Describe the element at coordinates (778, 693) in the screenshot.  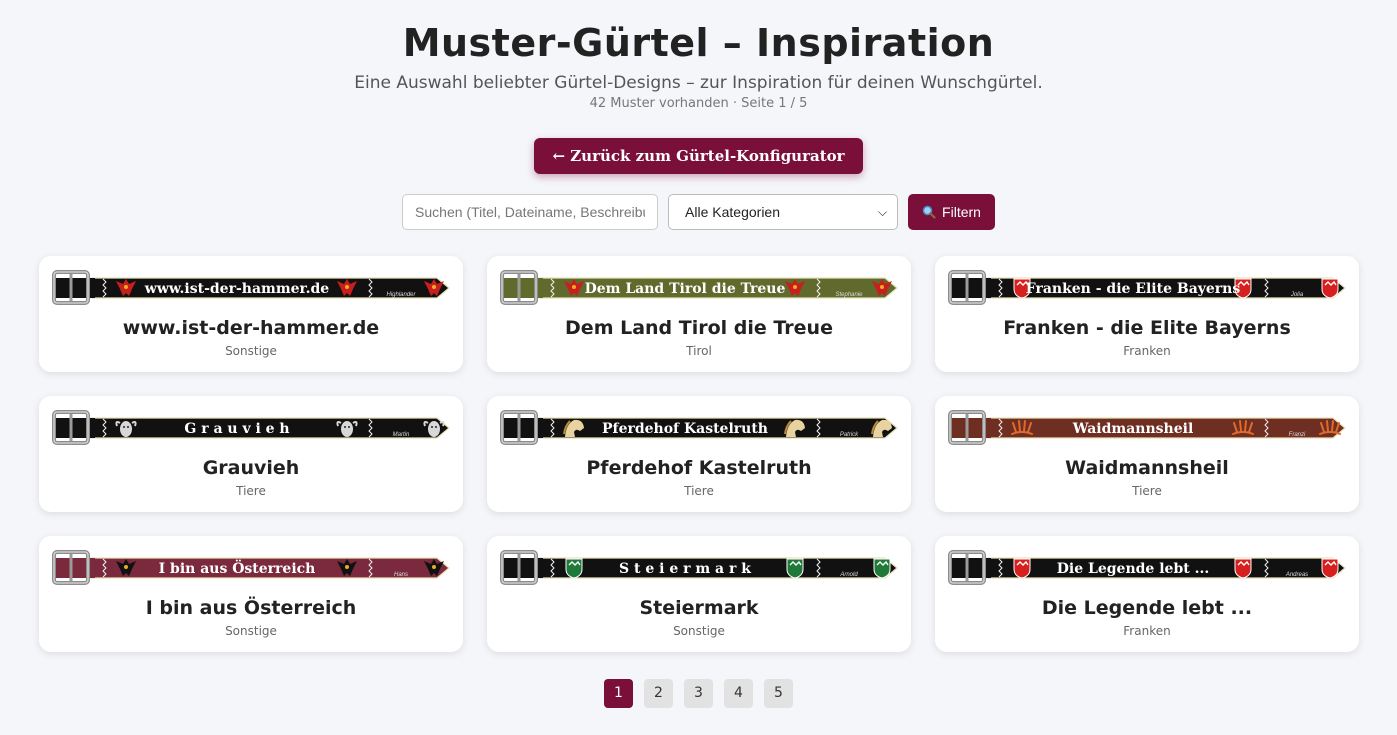
I see `page-button-5: 5` at that location.